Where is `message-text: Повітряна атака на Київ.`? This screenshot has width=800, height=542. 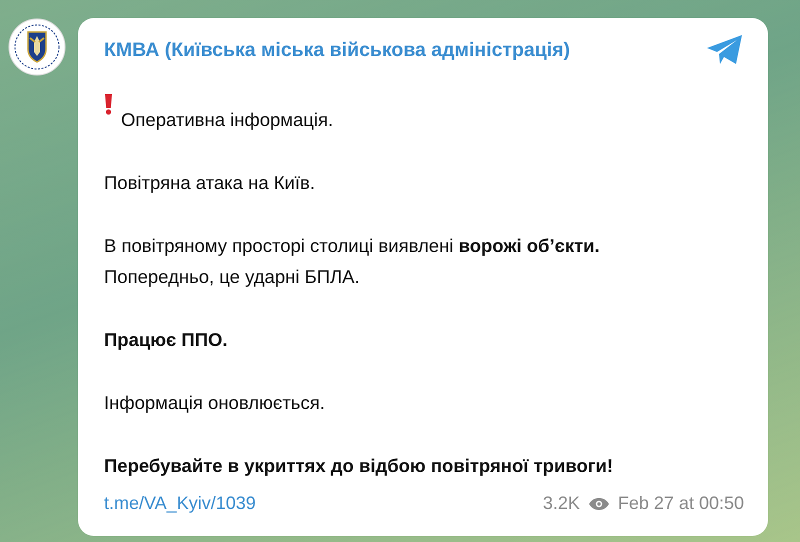
message-text: Повітряна атака на Київ. is located at coordinates (210, 183).